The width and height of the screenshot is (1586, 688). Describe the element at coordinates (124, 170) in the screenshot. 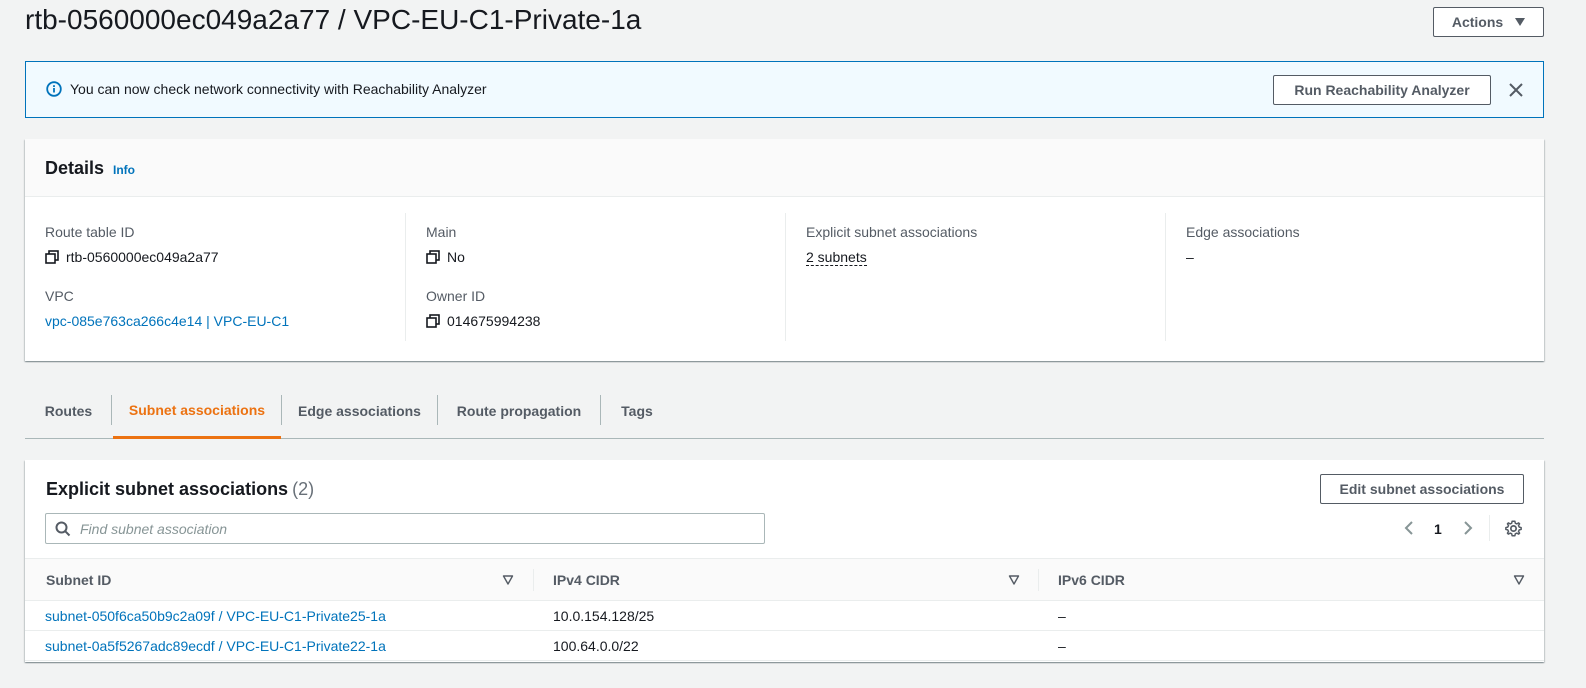

I see `info-link: Info` at that location.